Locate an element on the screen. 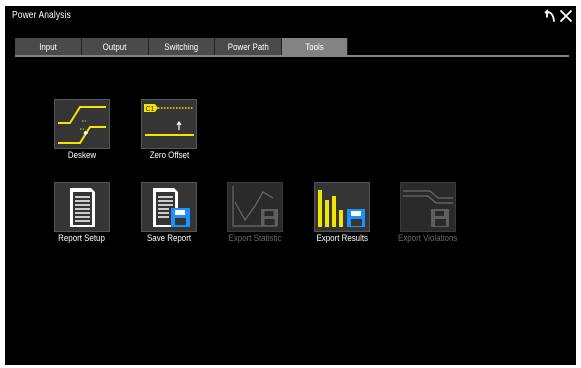 The image size is (581, 368). export-results-label: Export Results is located at coordinates (342, 238).